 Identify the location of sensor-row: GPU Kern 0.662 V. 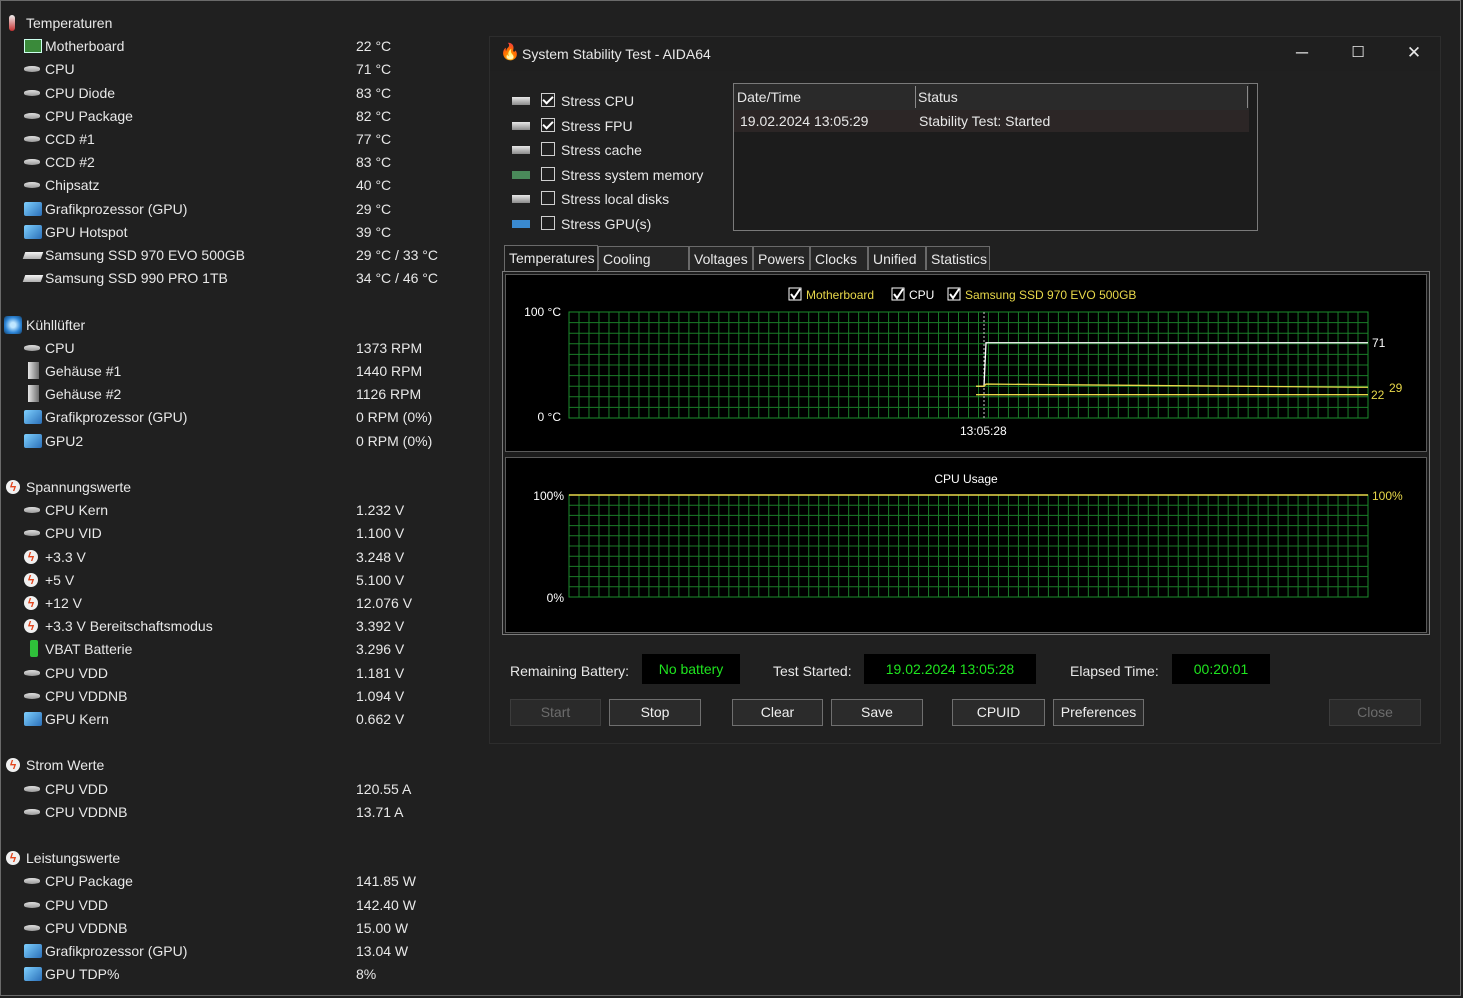
(244, 719).